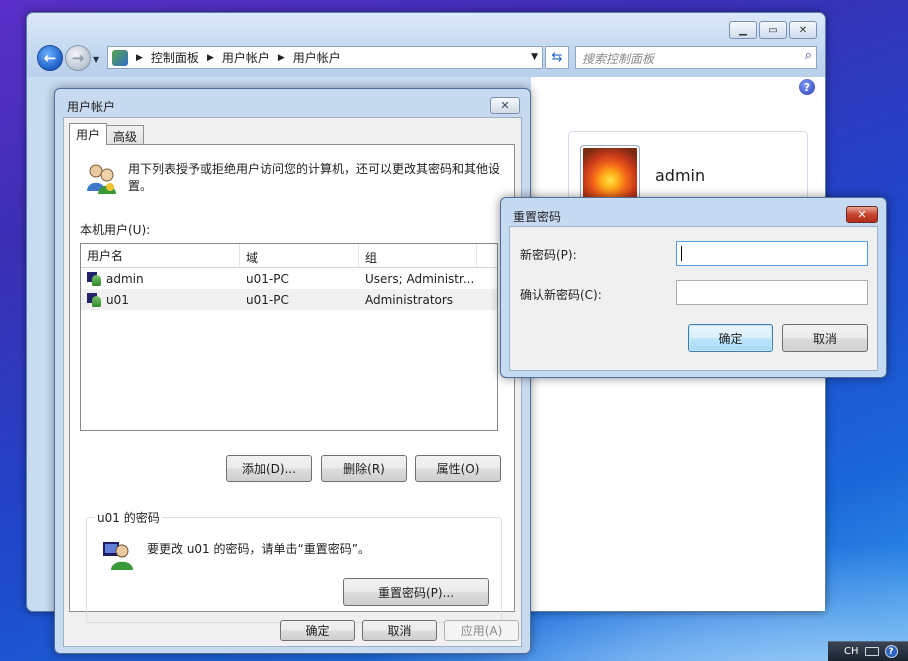  Describe the element at coordinates (696, 57) in the screenshot. I see `search-input: 搜索控制面板 ⌕` at that location.